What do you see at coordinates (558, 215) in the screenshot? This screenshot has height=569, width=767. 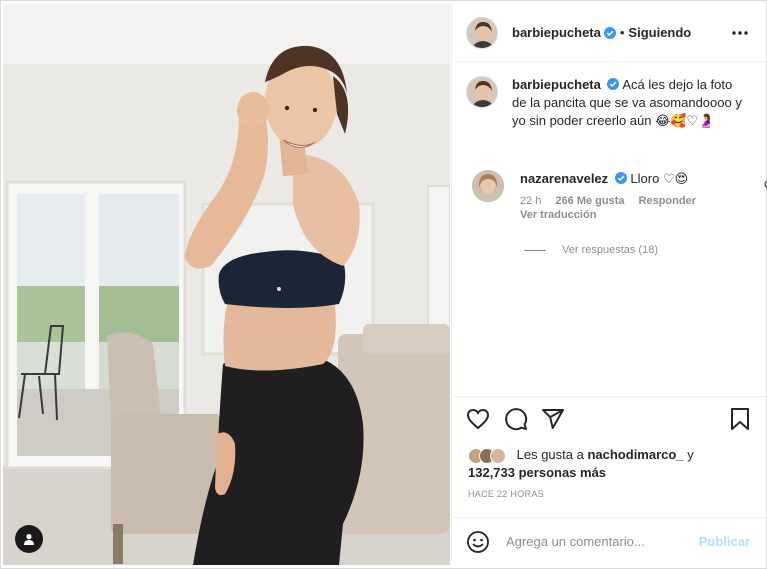 I see `comment-translate-button: Ver traducción` at bounding box center [558, 215].